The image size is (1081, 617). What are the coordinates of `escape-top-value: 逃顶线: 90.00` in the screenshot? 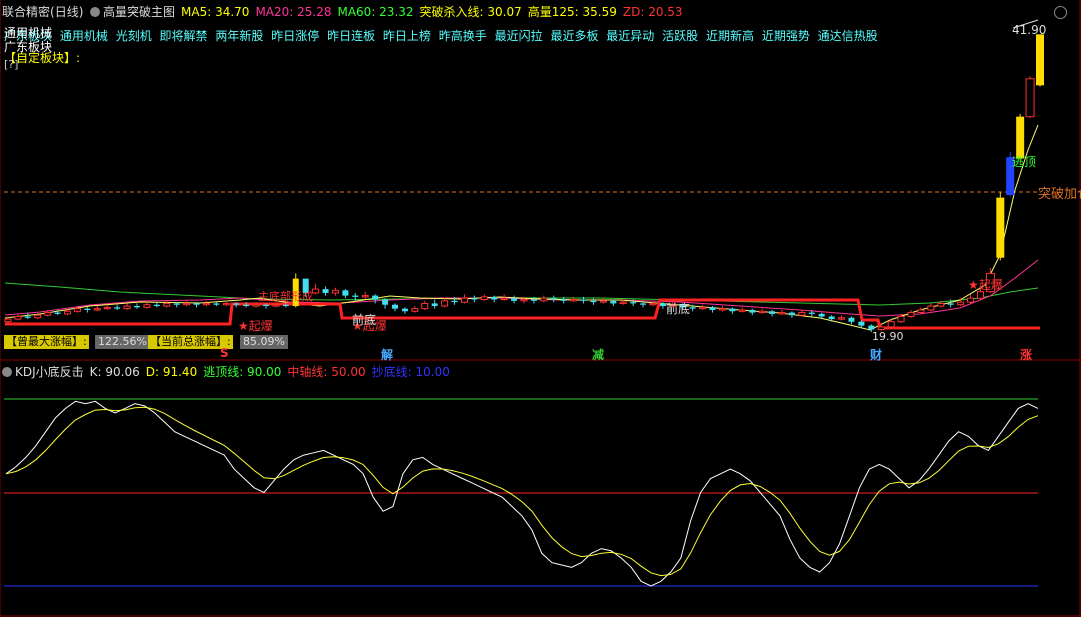 It's located at (242, 372).